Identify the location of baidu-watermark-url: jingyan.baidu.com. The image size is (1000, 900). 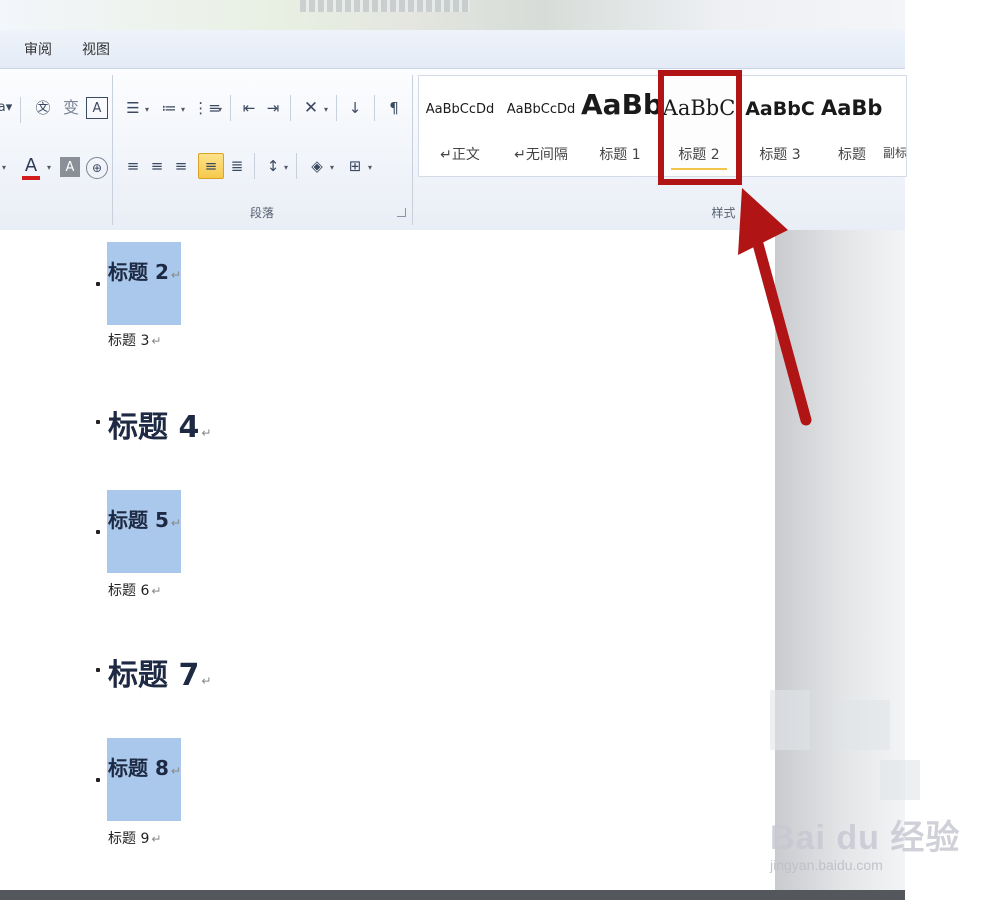
(826, 865).